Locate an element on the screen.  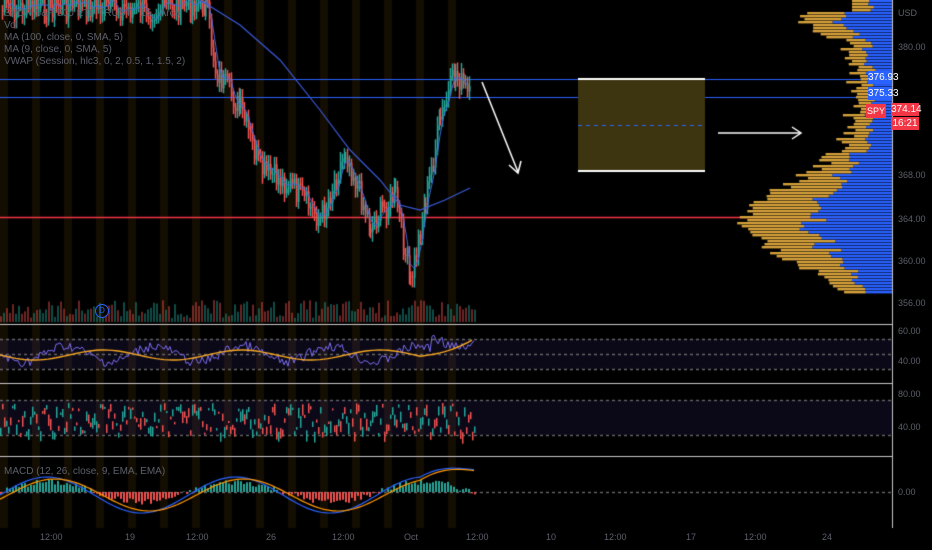
price-tag-376: 376.93 is located at coordinates (883, 77).